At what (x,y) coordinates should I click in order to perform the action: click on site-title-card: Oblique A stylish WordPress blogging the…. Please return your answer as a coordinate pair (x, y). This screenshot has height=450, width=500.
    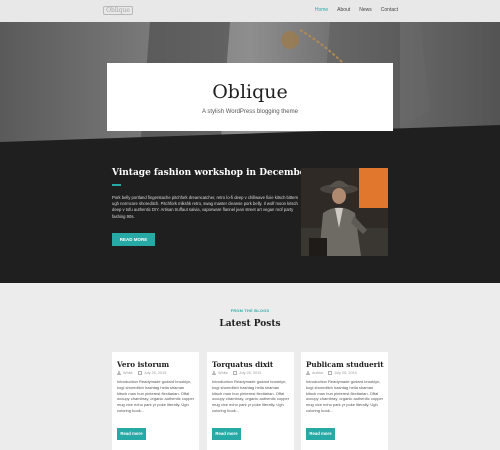
    Looking at the image, I should click on (250, 97).